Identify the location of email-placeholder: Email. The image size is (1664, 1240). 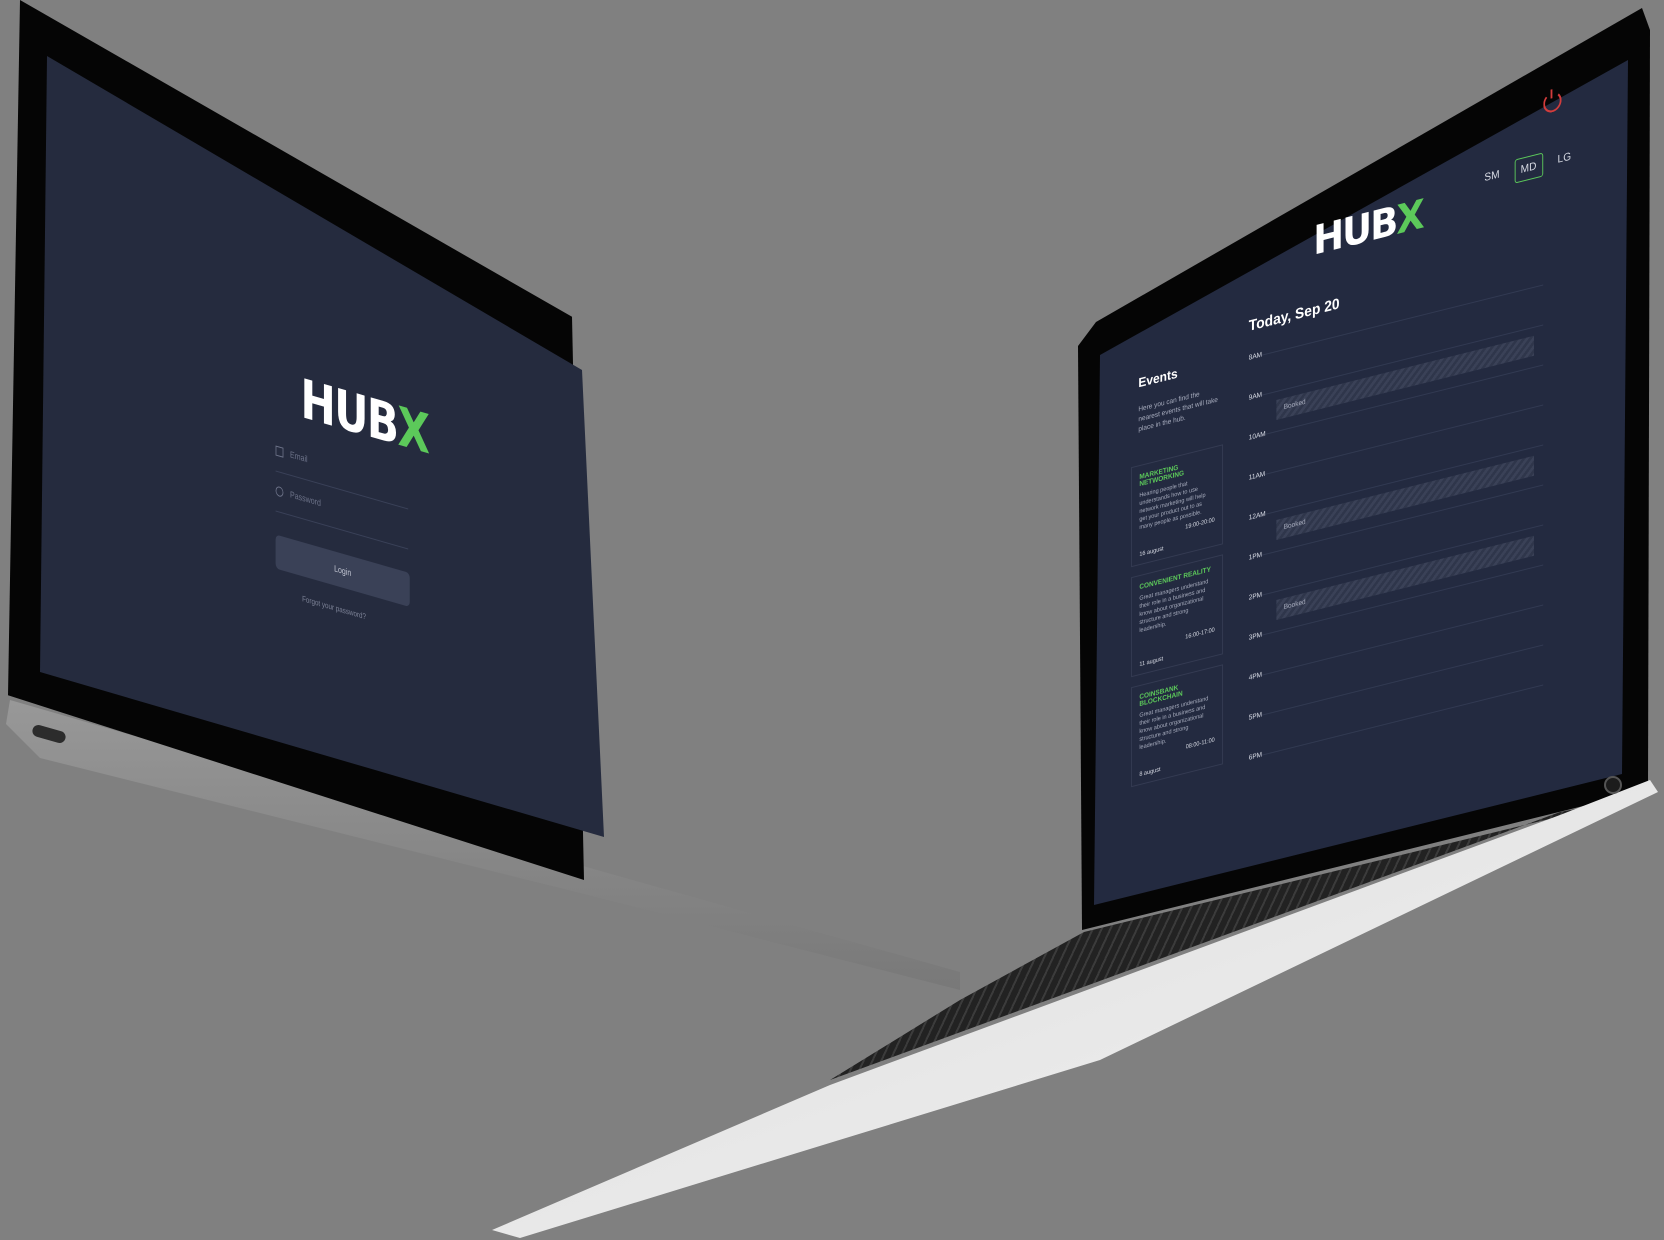
(299, 457).